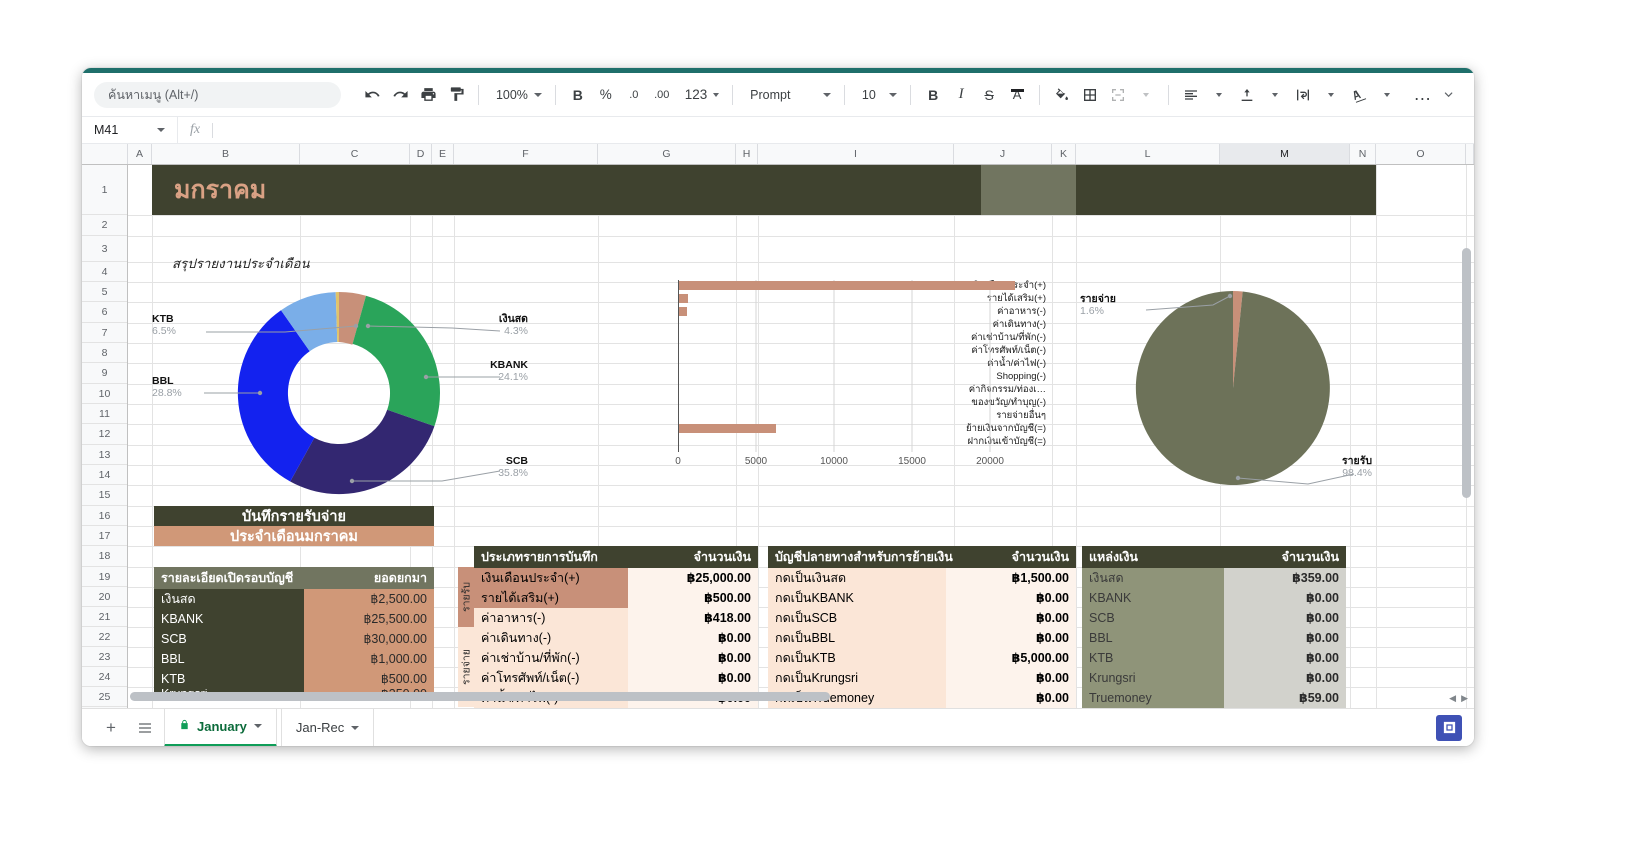  What do you see at coordinates (1118, 95) in the screenshot?
I see `merge-cells-icon` at bounding box center [1118, 95].